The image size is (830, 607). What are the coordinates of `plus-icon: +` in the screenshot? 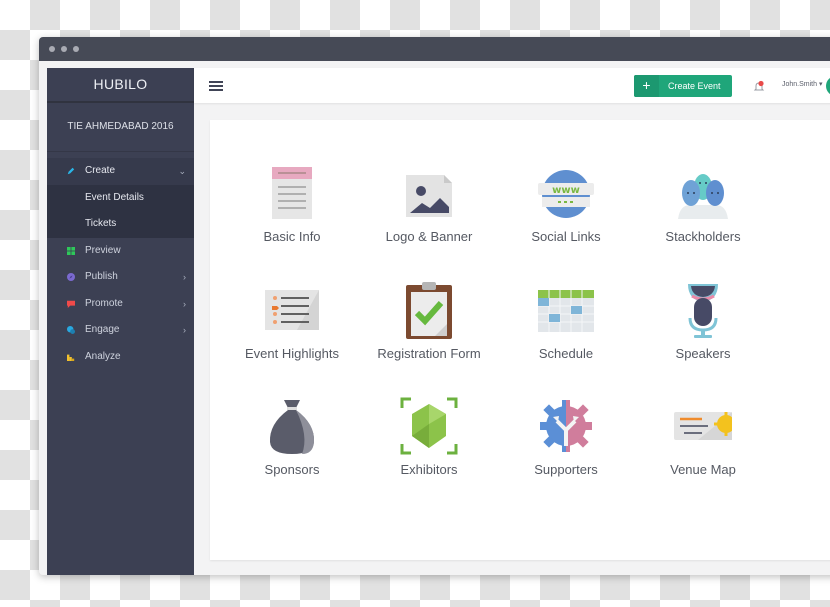 It's located at (646, 86).